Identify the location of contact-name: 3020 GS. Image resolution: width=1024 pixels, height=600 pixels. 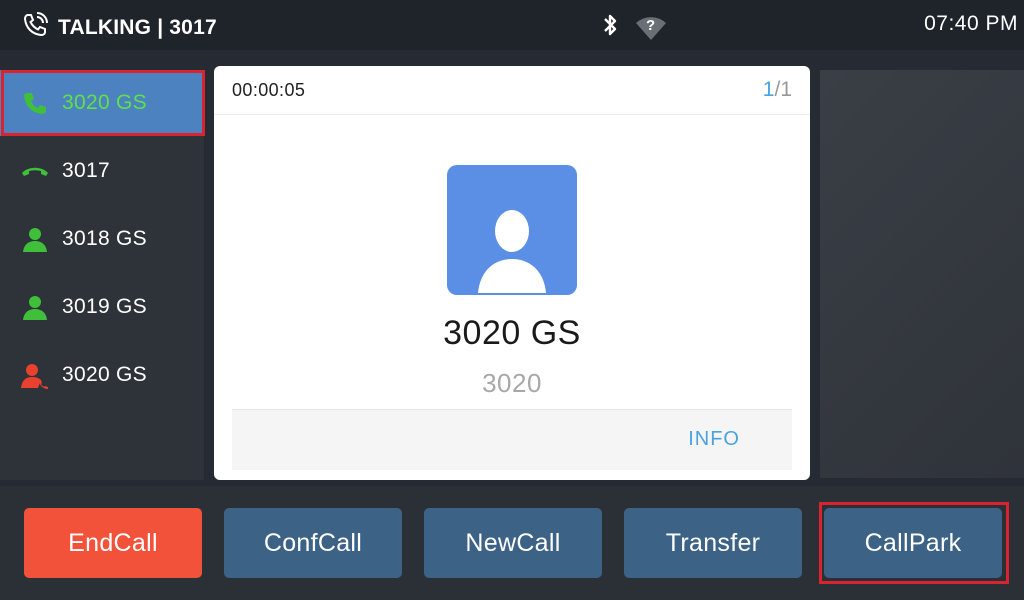
(512, 333).